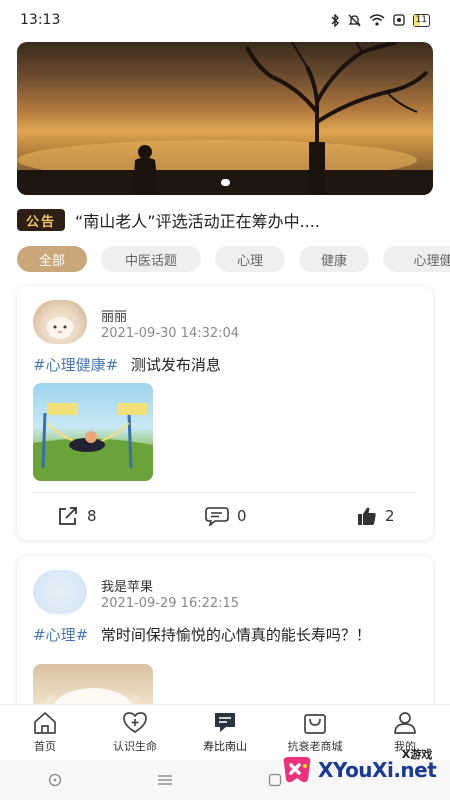  I want to click on comment-count: 0, so click(242, 516).